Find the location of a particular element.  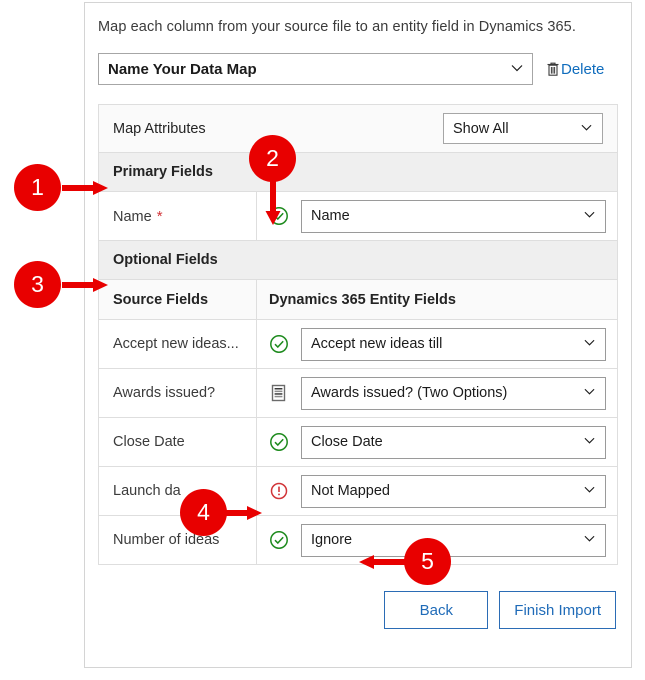

callout-badge-1: 1 is located at coordinates (37, 187).